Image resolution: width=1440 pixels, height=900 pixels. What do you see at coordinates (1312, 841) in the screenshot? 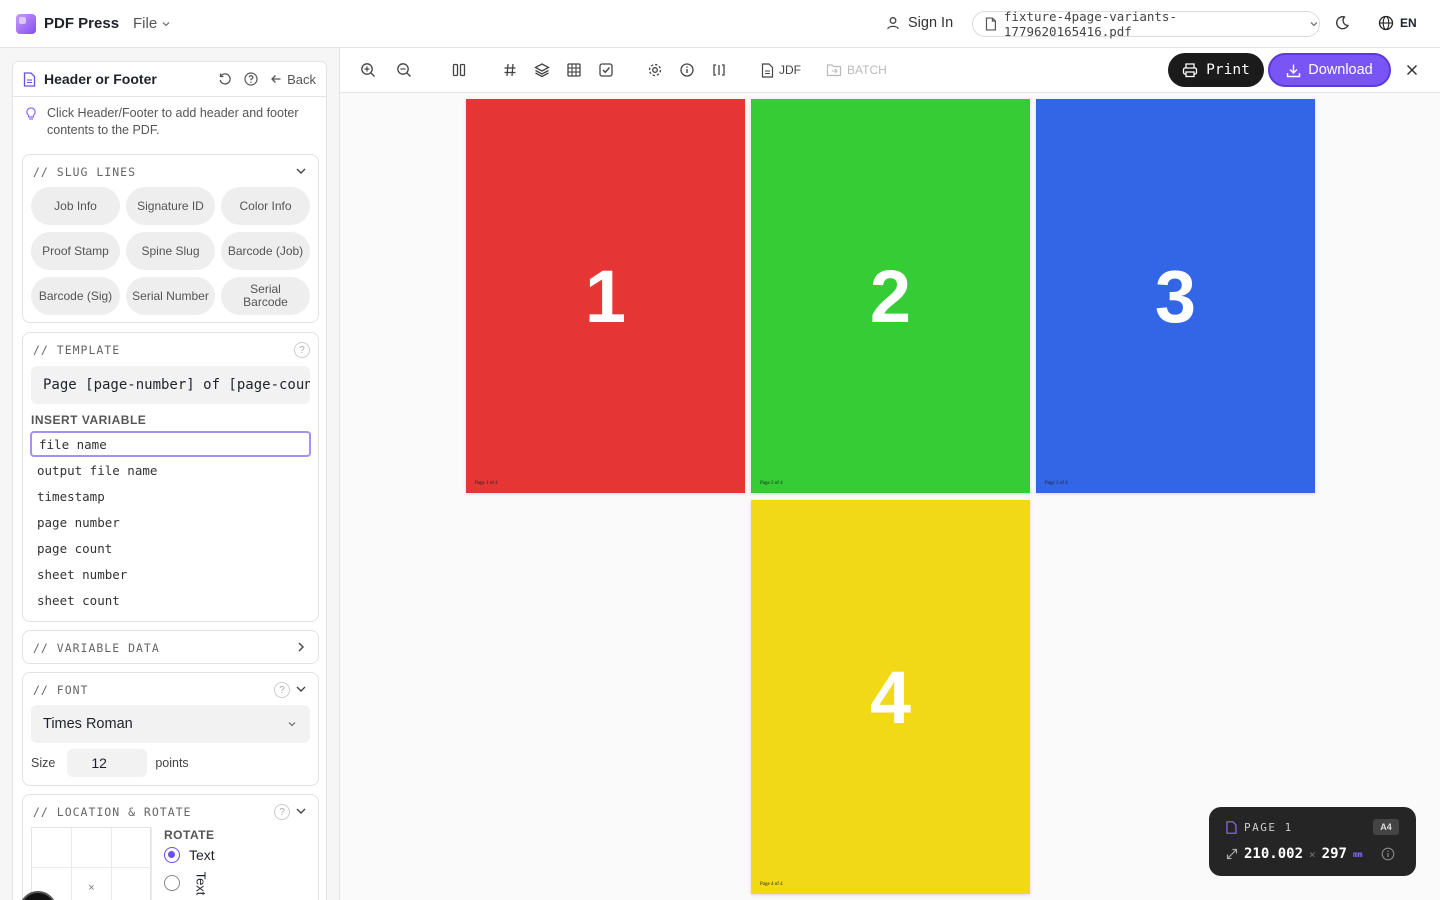
I see `page-info-card: PAGE 1 A4 210.002 × 297 mm` at bounding box center [1312, 841].